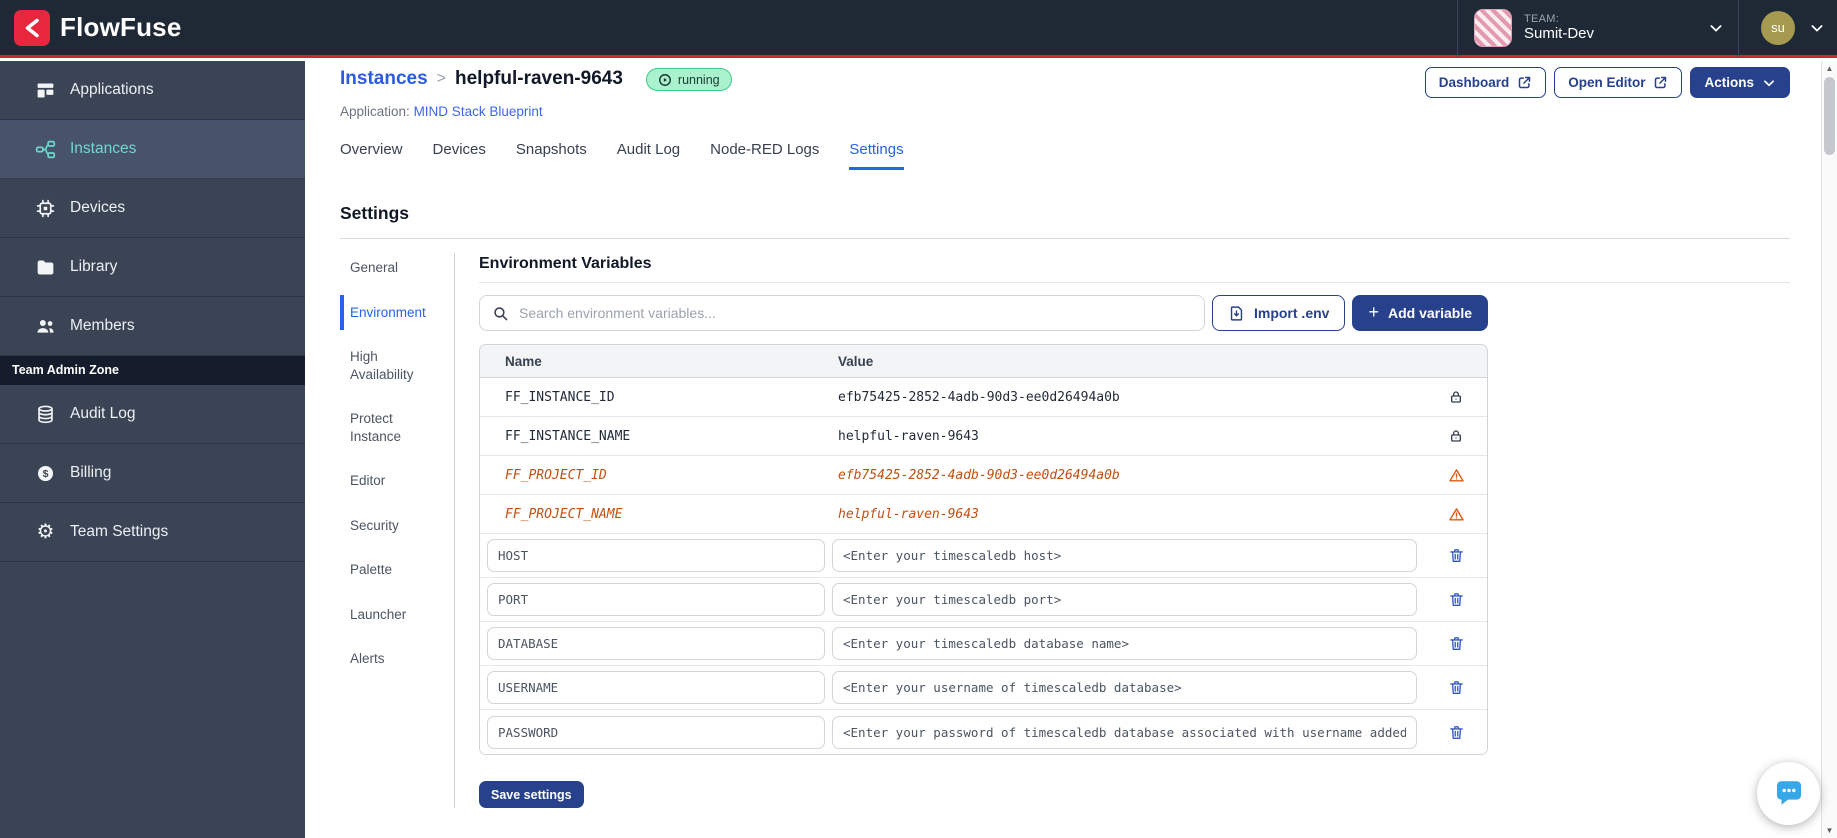 The image size is (1837, 838). I want to click on sidebar-item-library: Library, so click(152, 267).